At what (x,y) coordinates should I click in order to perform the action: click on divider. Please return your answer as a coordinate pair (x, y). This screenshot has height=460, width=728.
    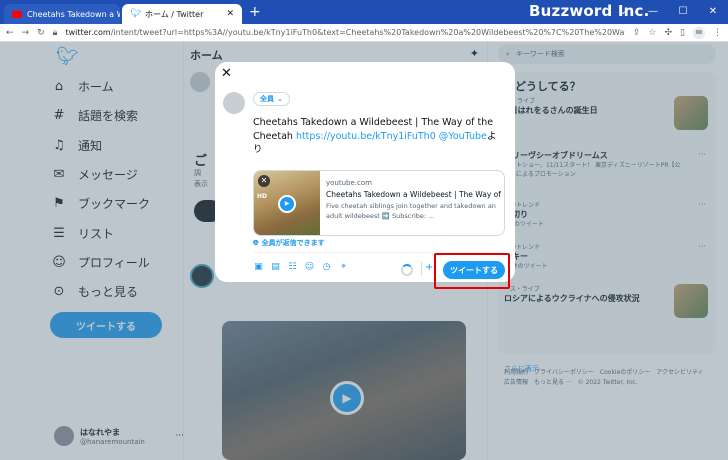
    Looking at the image, I should click on (421, 269).